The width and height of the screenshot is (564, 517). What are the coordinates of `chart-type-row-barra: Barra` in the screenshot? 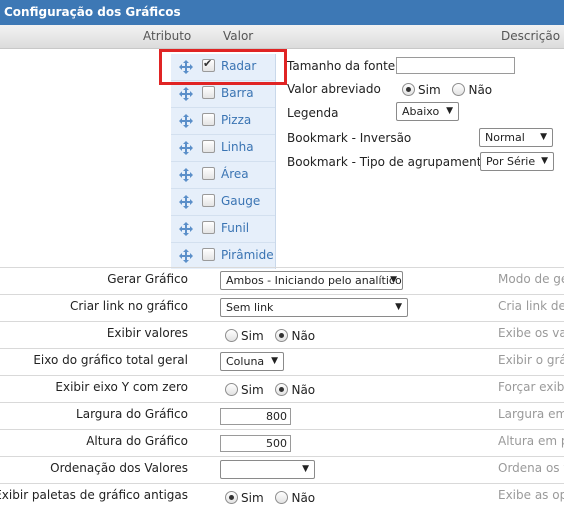 It's located at (223, 94).